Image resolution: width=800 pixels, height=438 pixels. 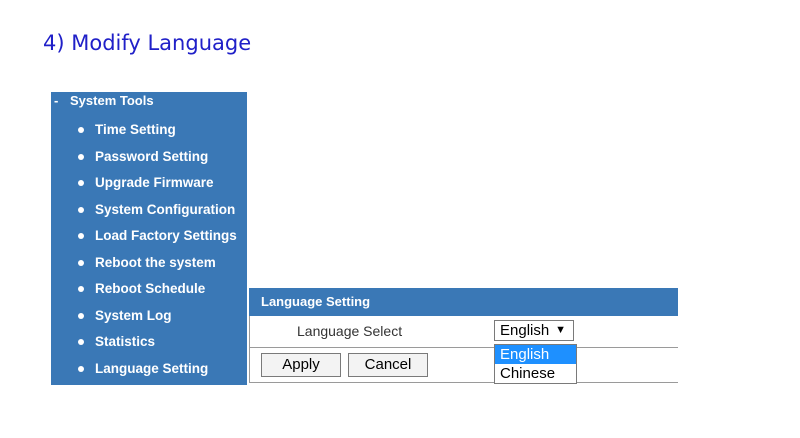 What do you see at coordinates (388, 365) in the screenshot?
I see `cancel-button: Cancel` at bounding box center [388, 365].